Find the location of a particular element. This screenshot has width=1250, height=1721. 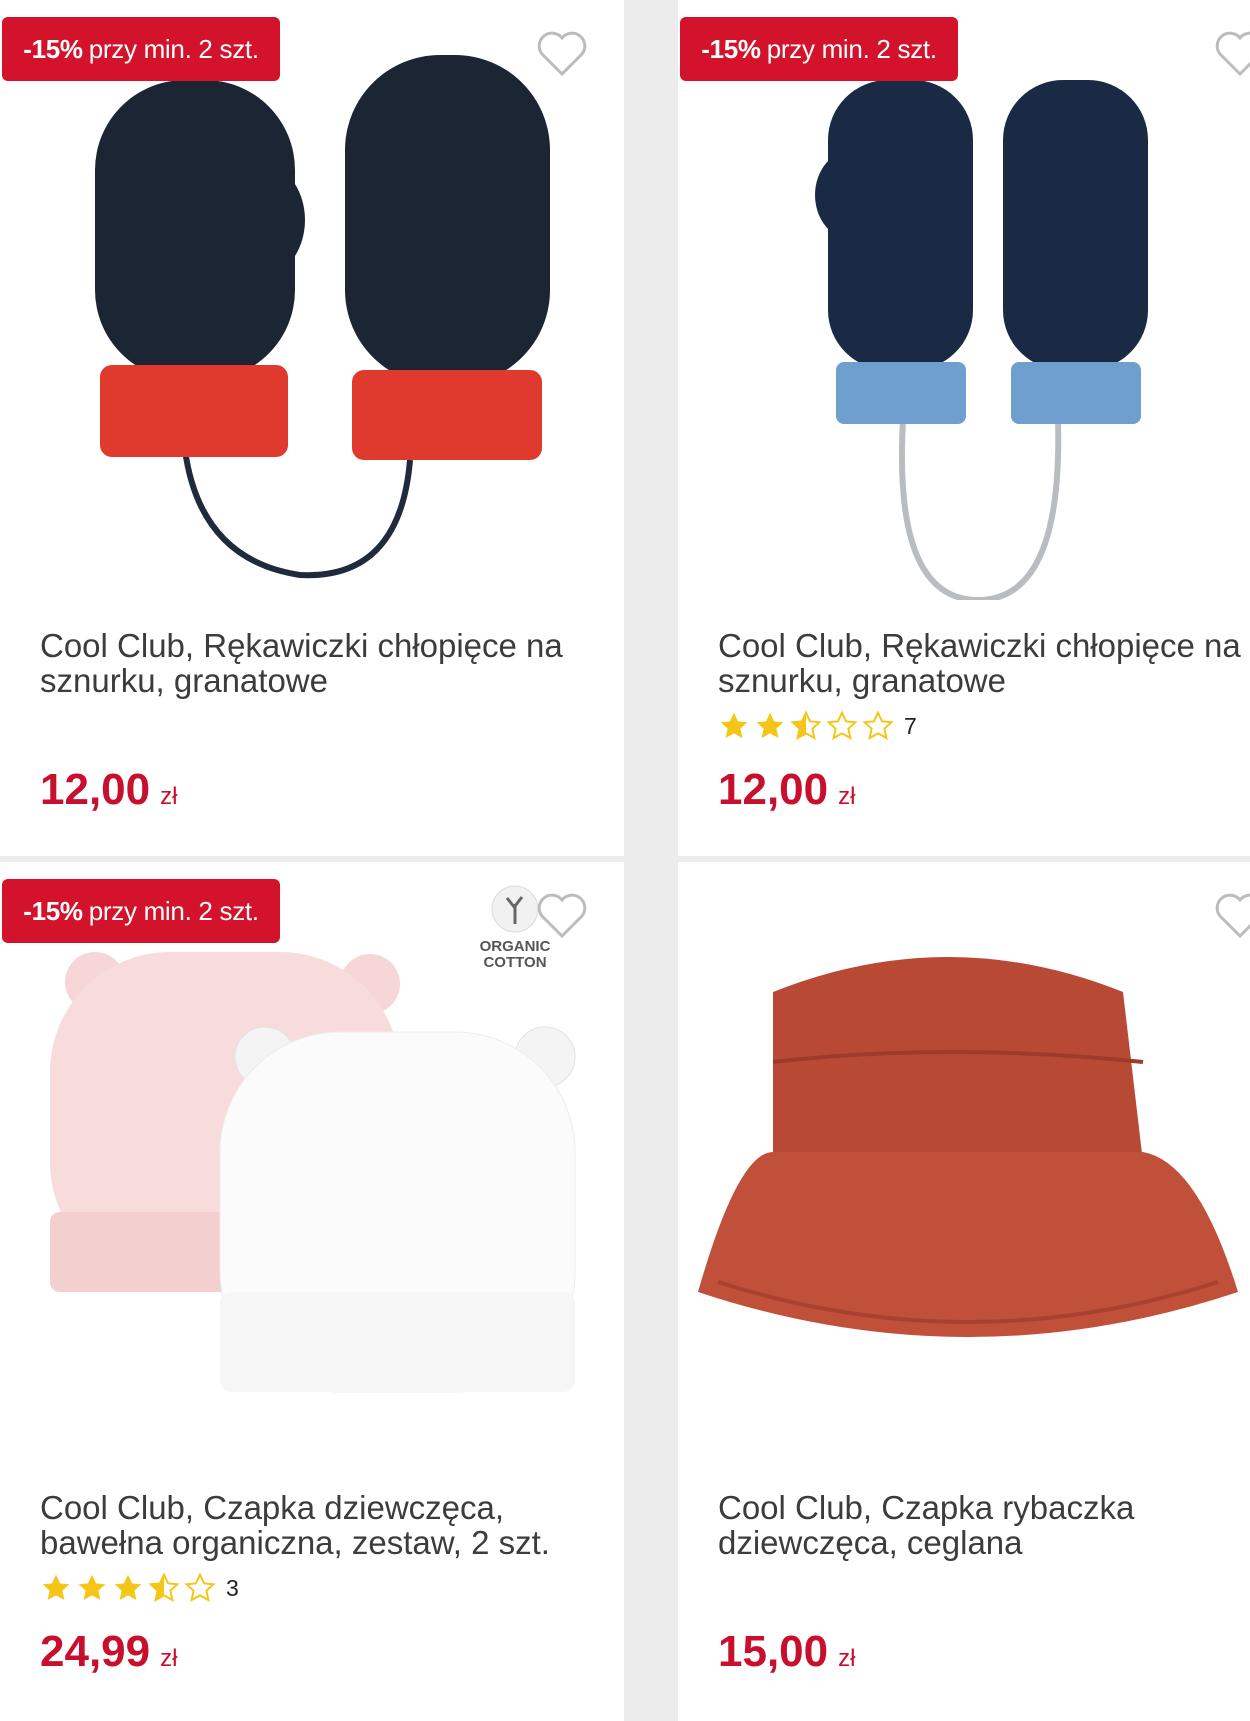

tree-icon is located at coordinates (515, 909).